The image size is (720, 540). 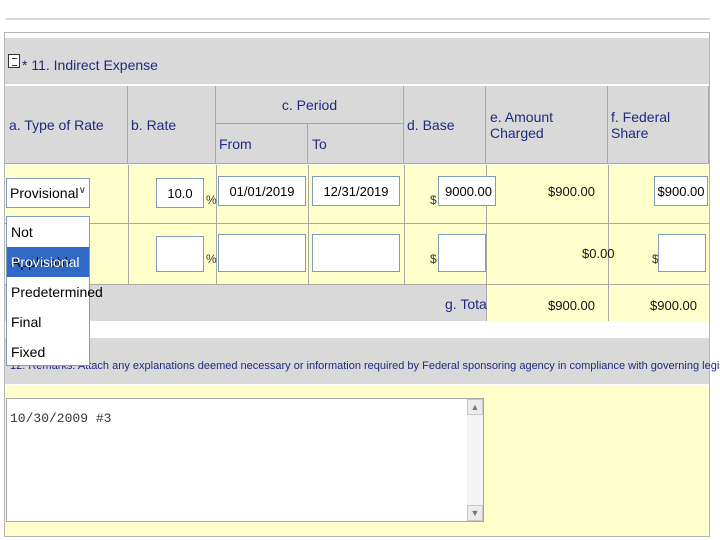 What do you see at coordinates (235, 143) in the screenshot?
I see `col-from-label: From` at bounding box center [235, 143].